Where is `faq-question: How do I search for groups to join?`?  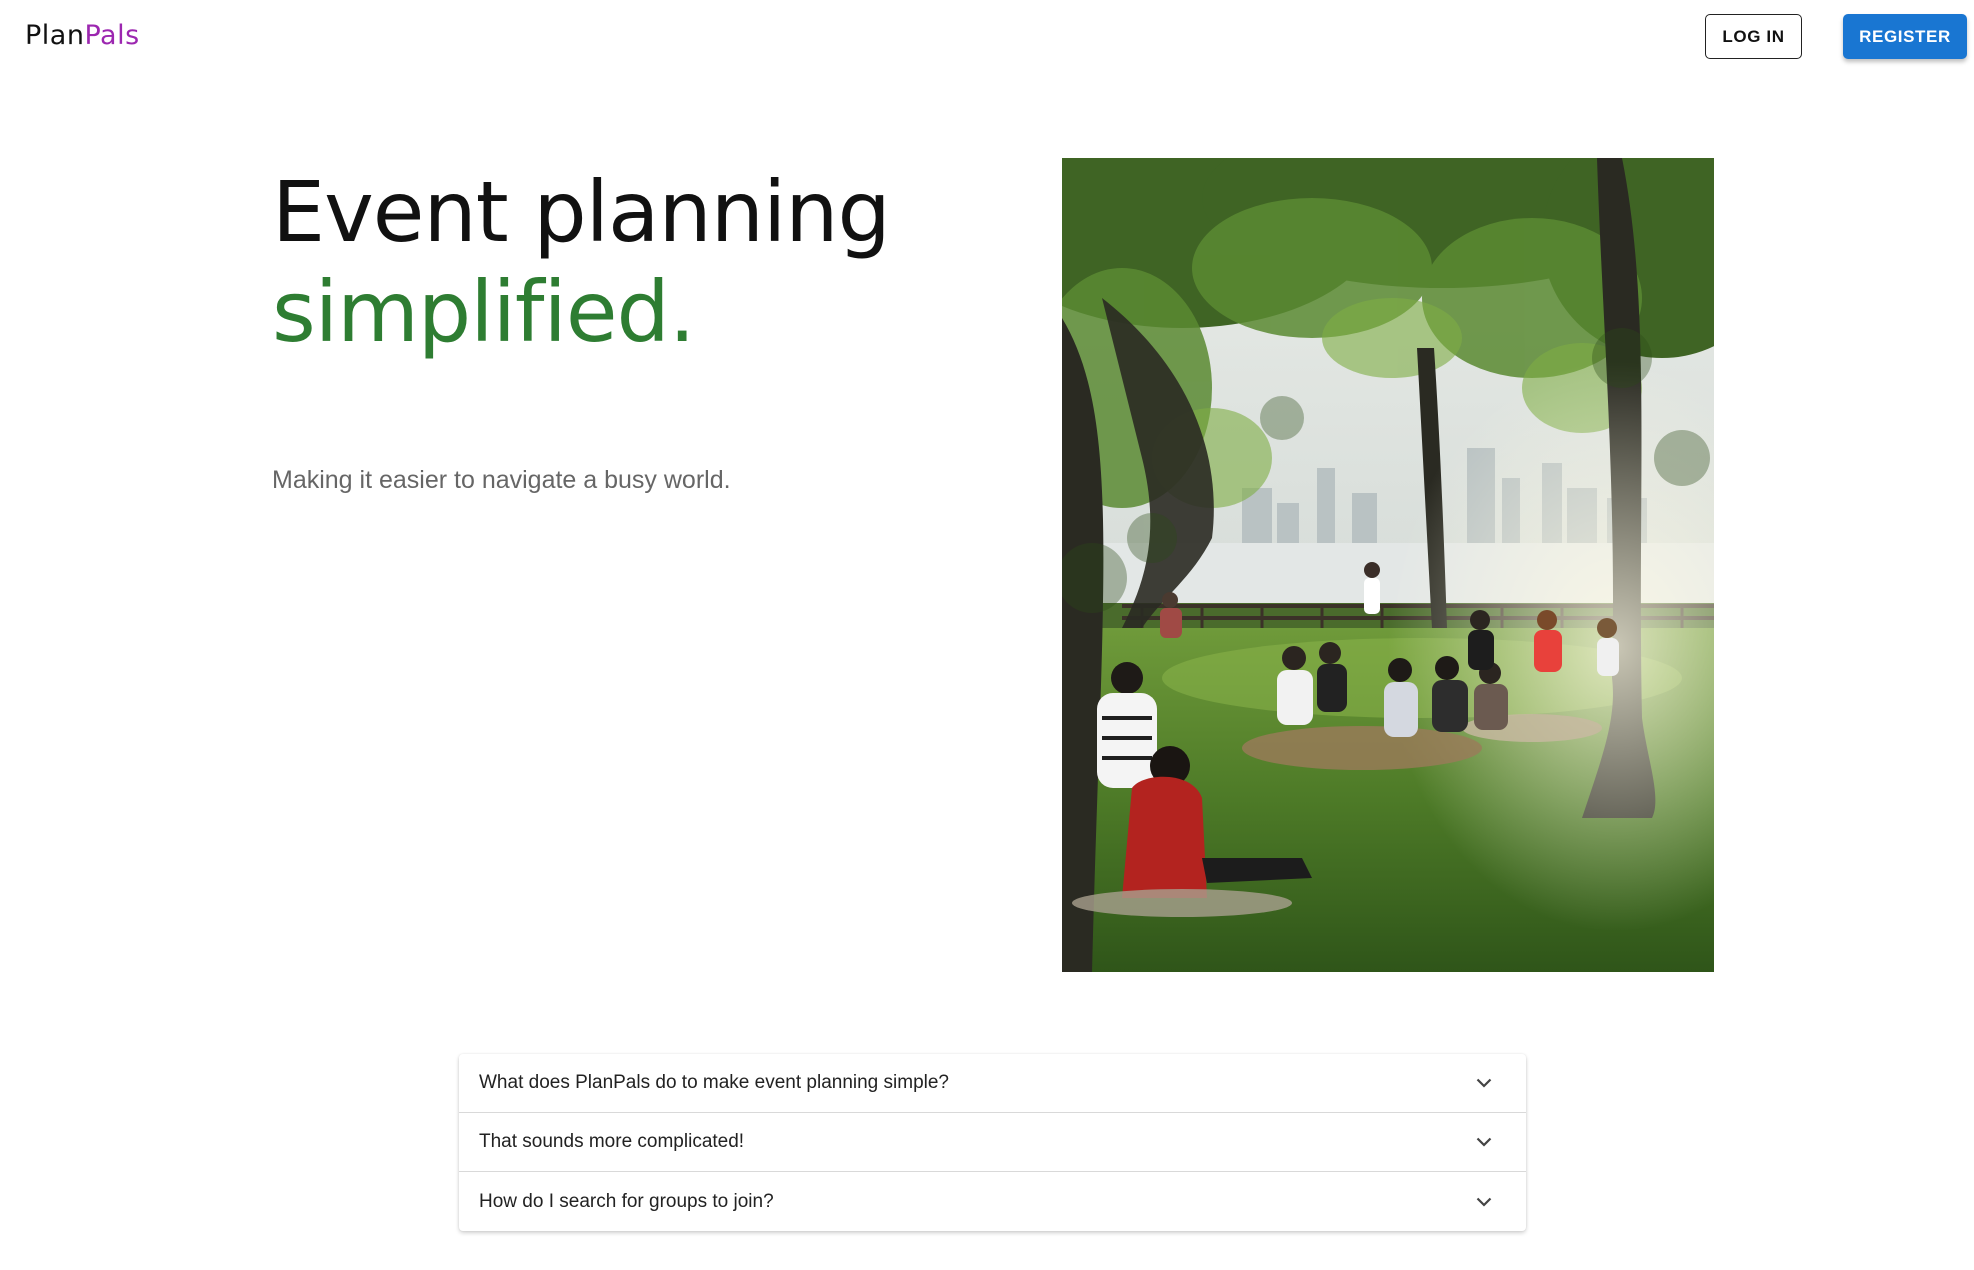
faq-question: How do I search for groups to join? is located at coordinates (626, 1201).